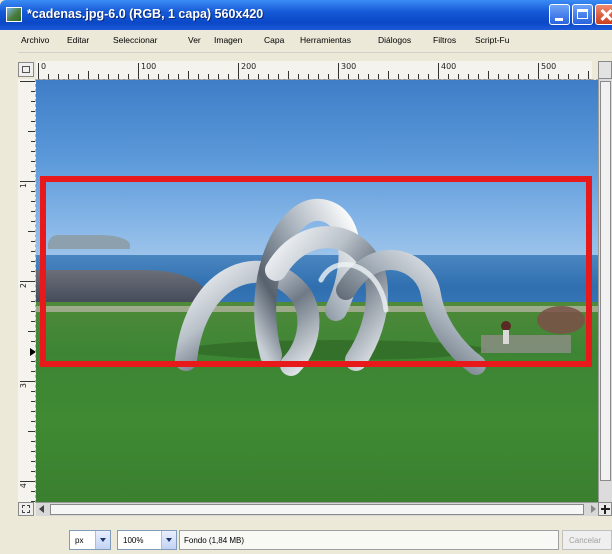  What do you see at coordinates (149, 66) in the screenshot?
I see `ruler-label: 100` at bounding box center [149, 66].